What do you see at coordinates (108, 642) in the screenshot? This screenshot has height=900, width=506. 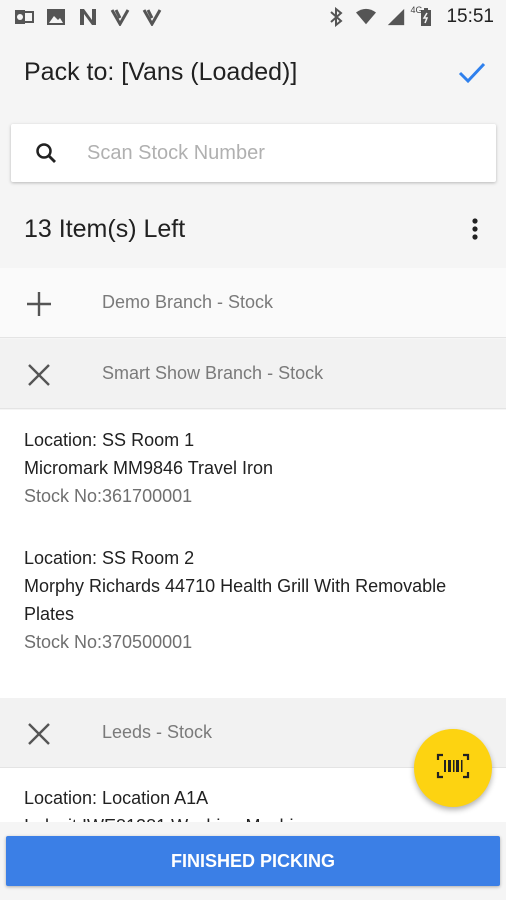 I see `item-stock-number: Stock No:370500001` at bounding box center [108, 642].